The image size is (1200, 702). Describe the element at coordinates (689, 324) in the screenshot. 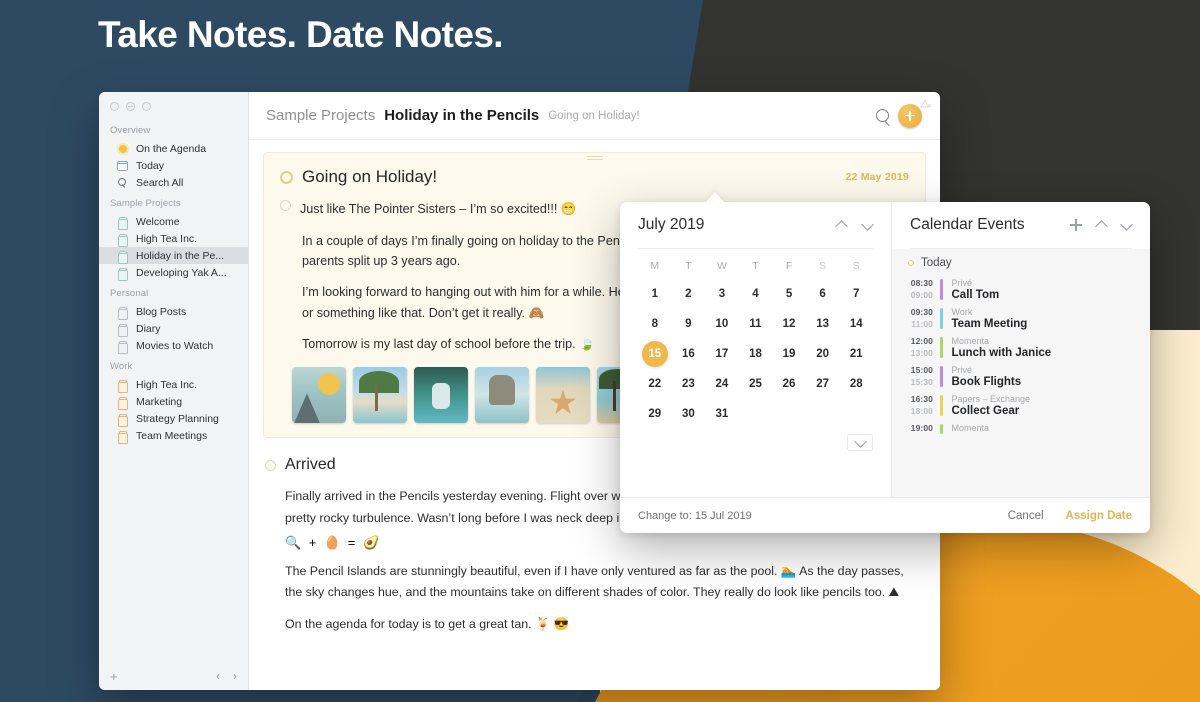

I see `calendar-day: 9` at that location.